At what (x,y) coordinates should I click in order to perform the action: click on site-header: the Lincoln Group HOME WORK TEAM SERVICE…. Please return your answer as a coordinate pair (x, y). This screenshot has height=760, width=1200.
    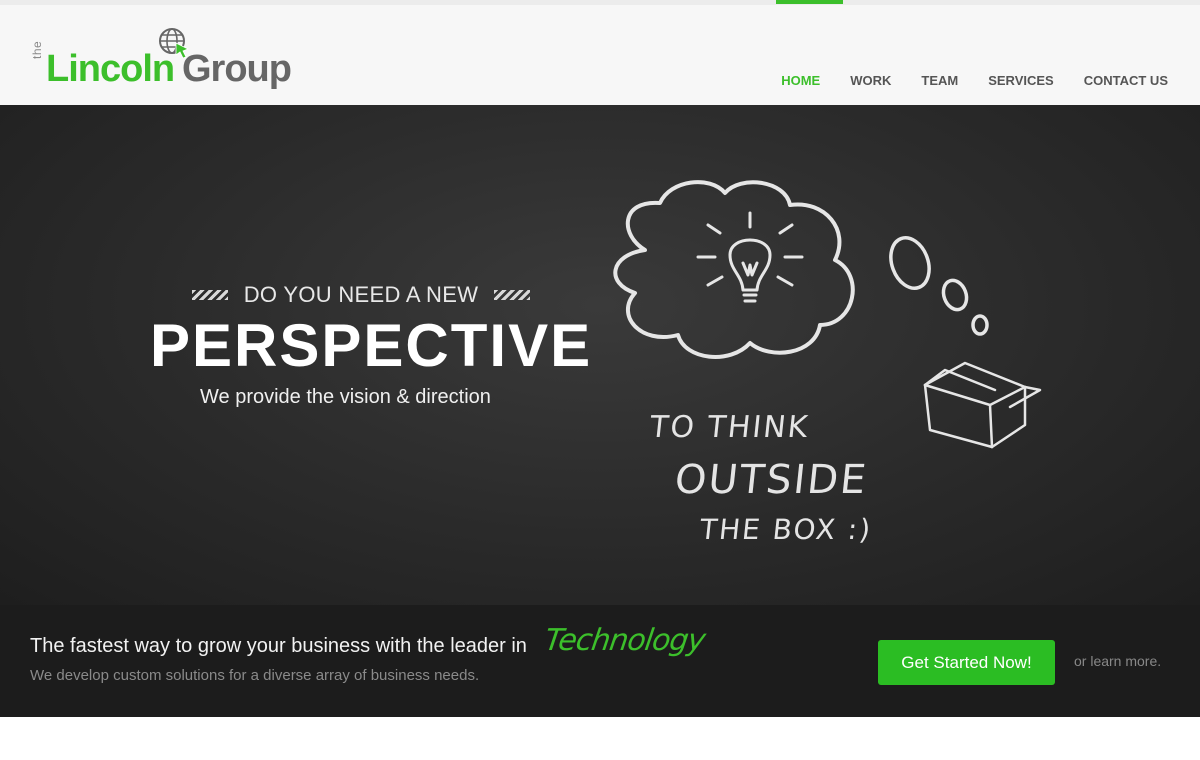
    Looking at the image, I should click on (600, 55).